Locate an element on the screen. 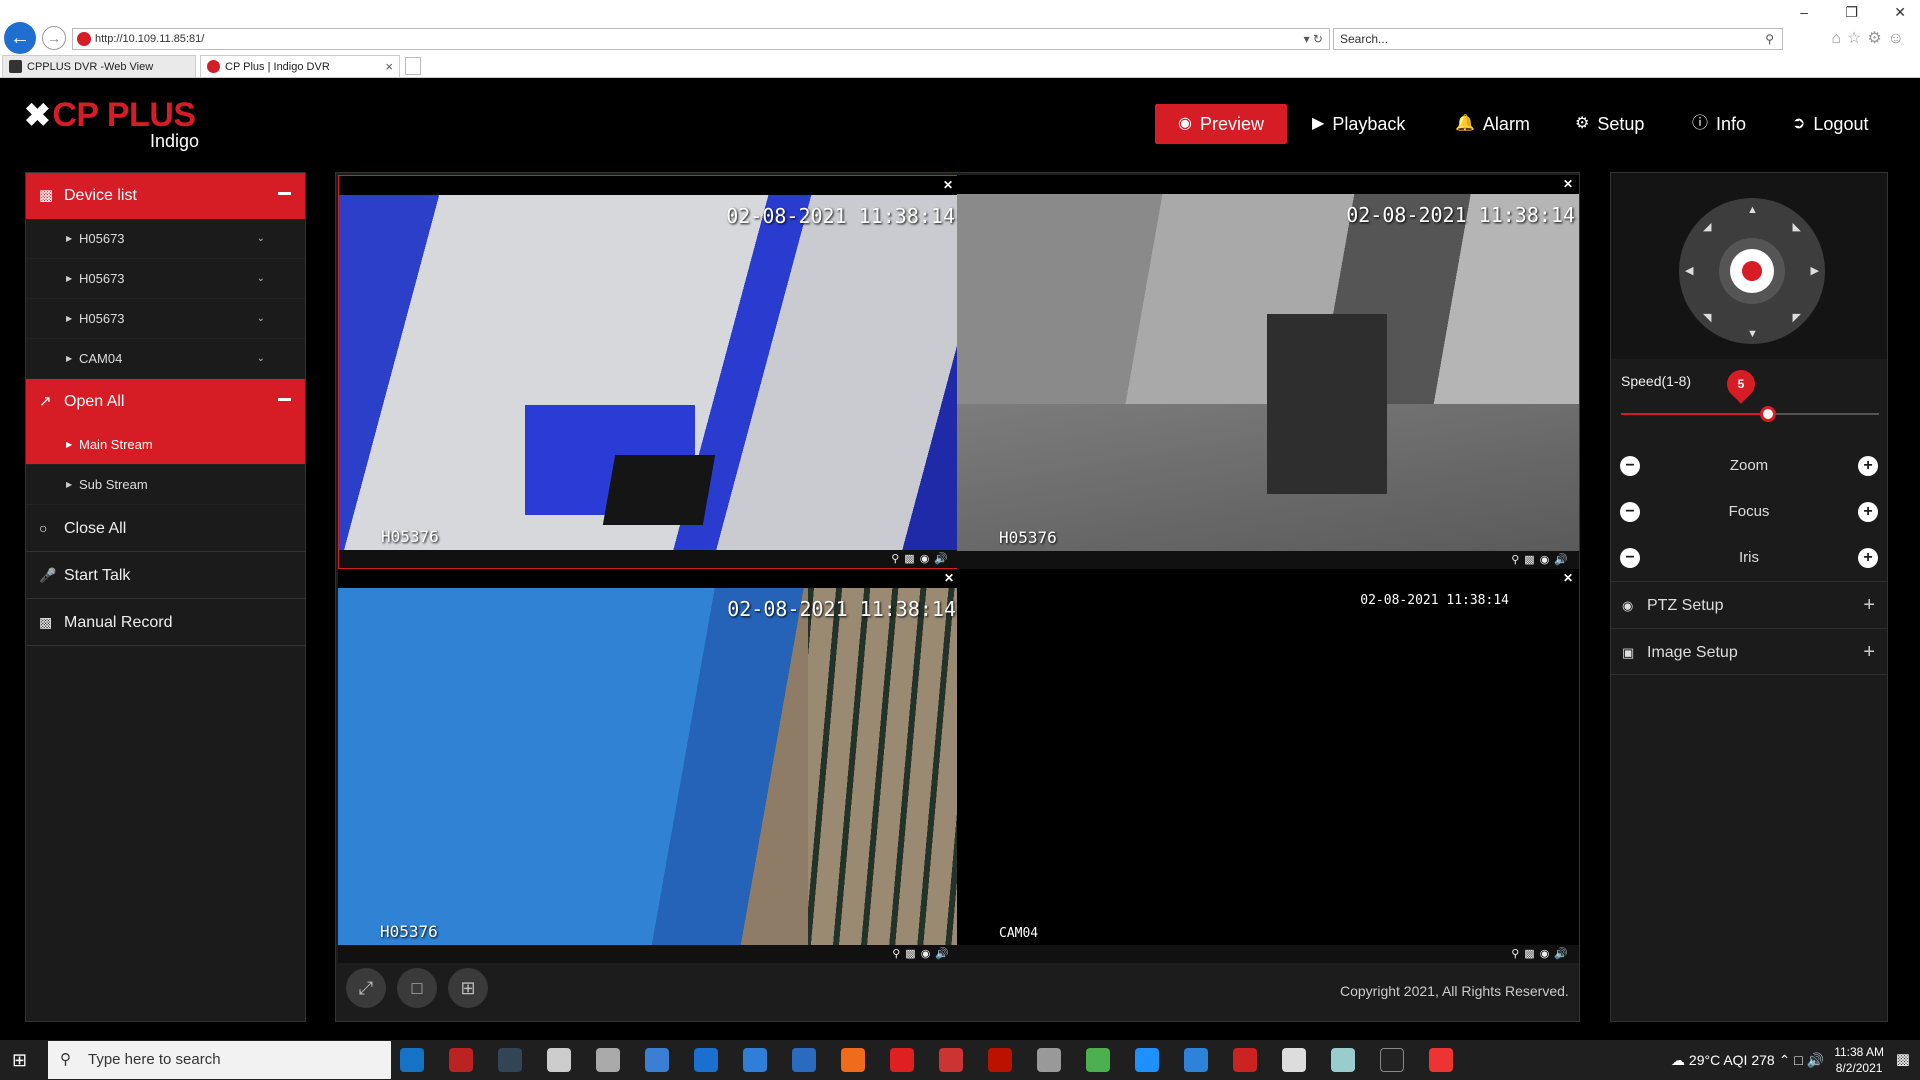  ptz-setup-section: ◉ PTZ Setup + is located at coordinates (1749, 604).